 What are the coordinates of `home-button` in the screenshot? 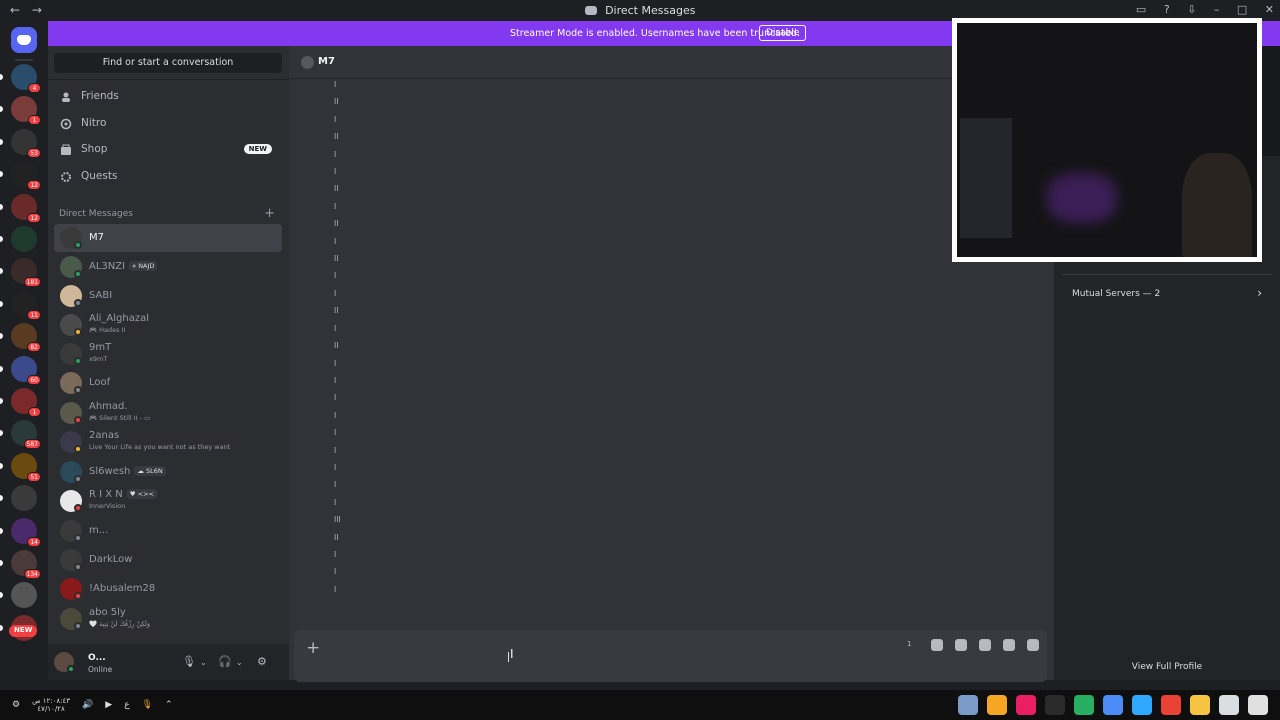 It's located at (24, 40).